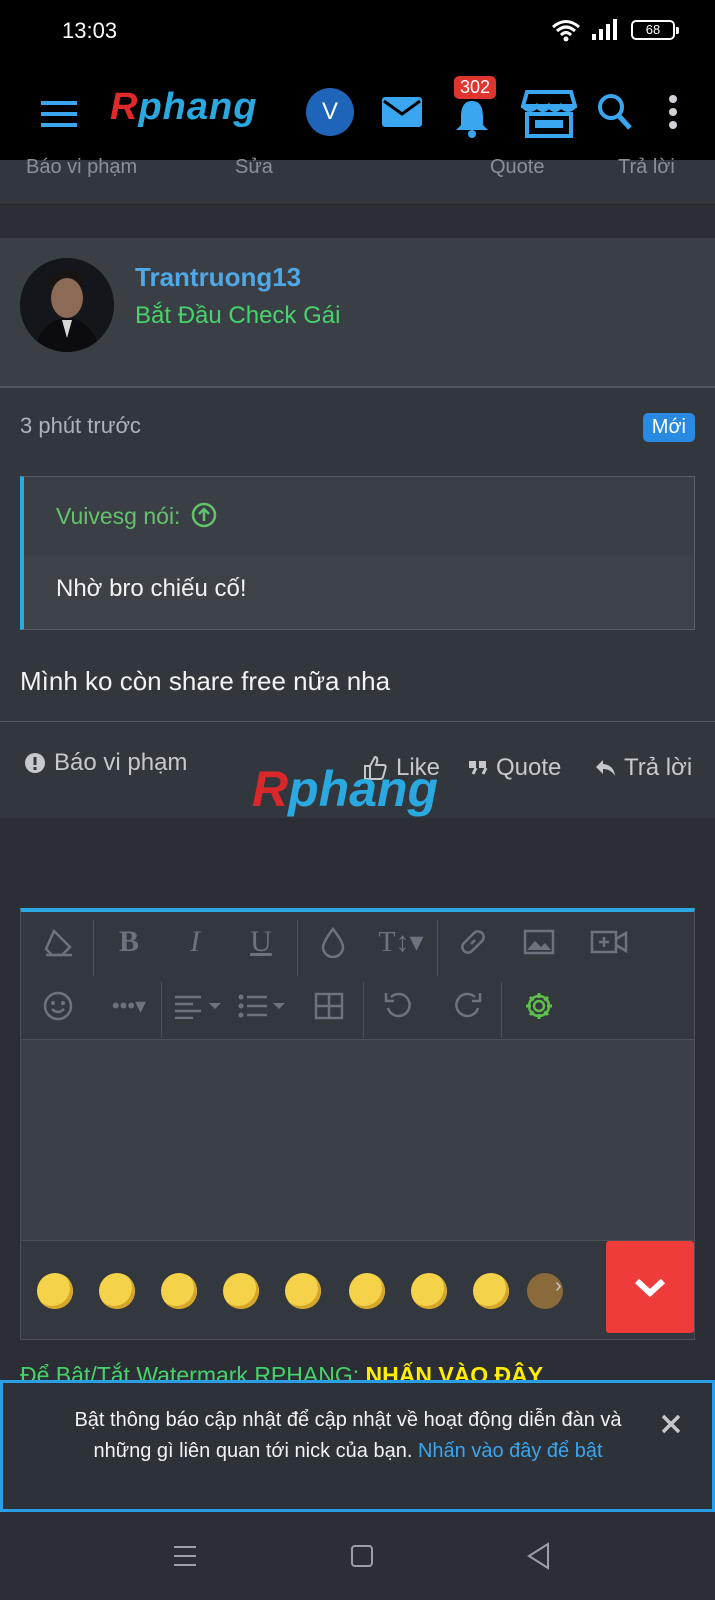 This screenshot has width=715, height=1600. Describe the element at coordinates (605, 768) in the screenshot. I see `reply-icon` at that location.